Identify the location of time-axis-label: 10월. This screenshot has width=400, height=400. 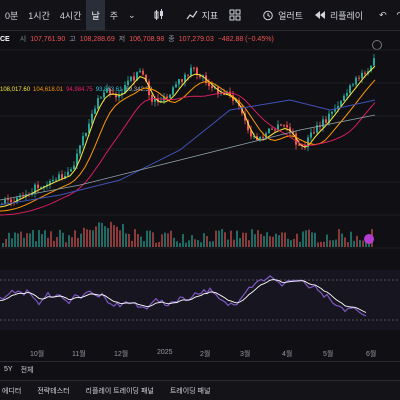
(37, 354).